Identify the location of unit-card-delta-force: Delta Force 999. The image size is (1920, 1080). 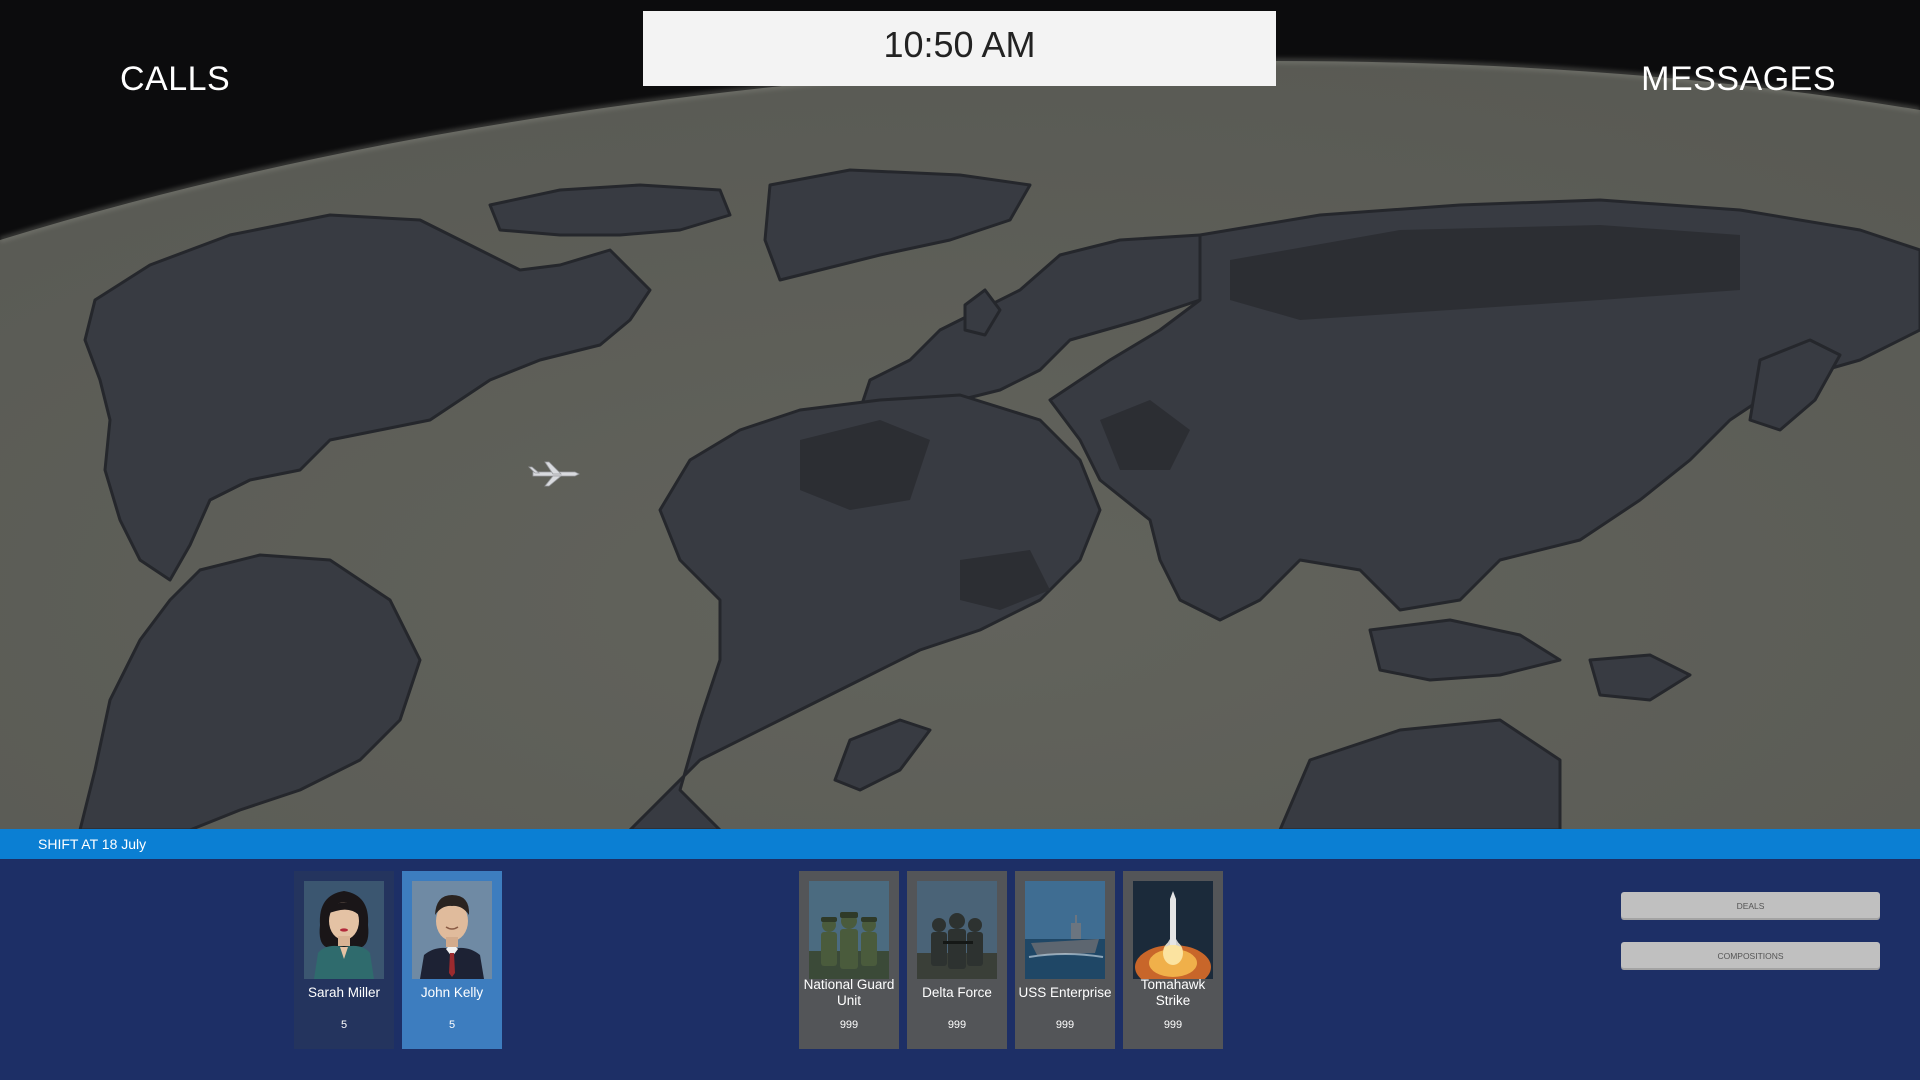
(957, 960).